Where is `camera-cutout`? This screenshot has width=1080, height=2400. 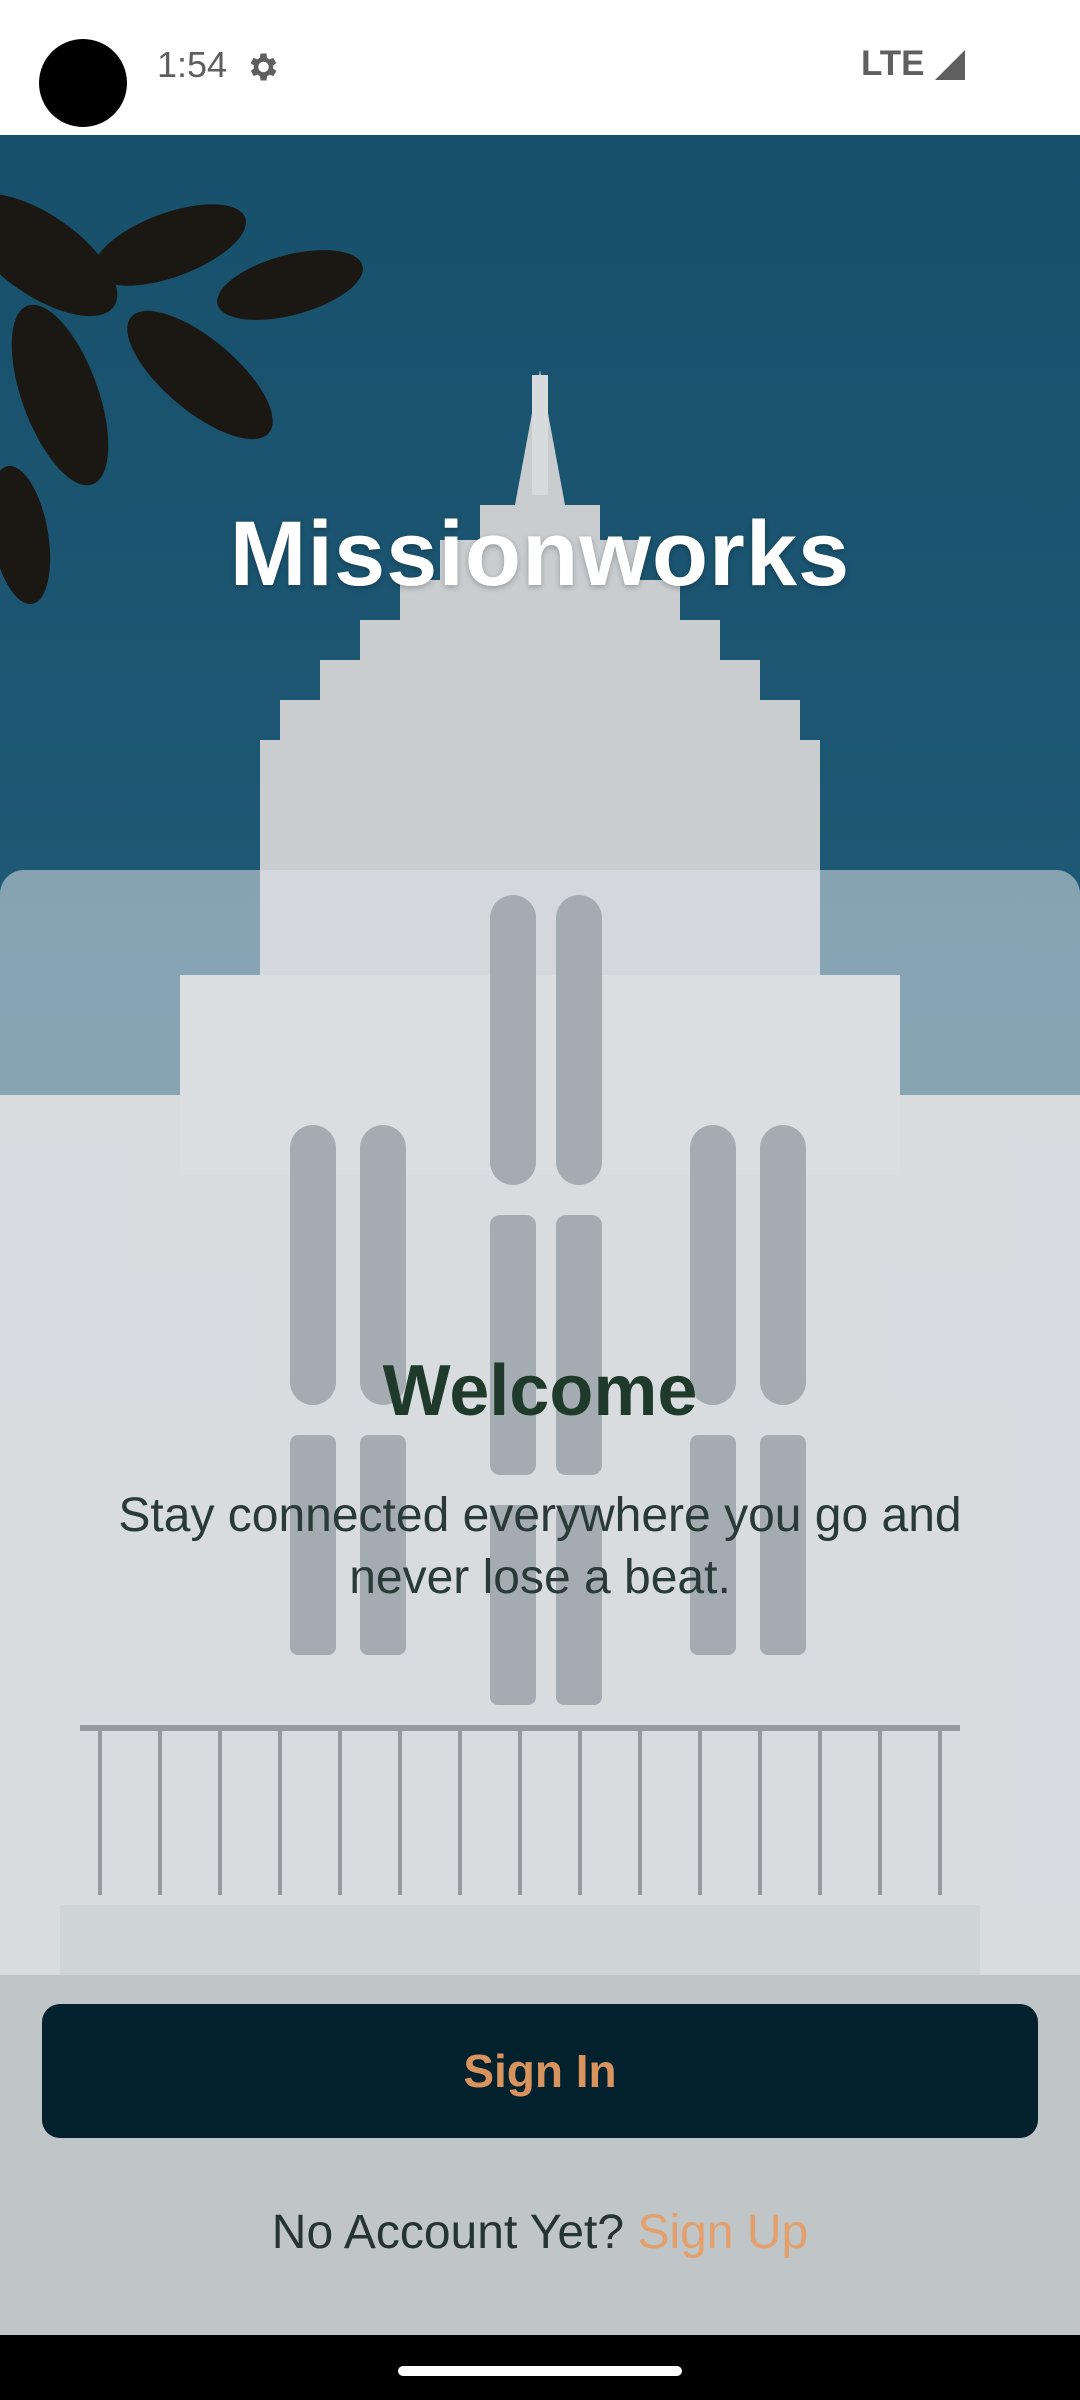 camera-cutout is located at coordinates (83, 83).